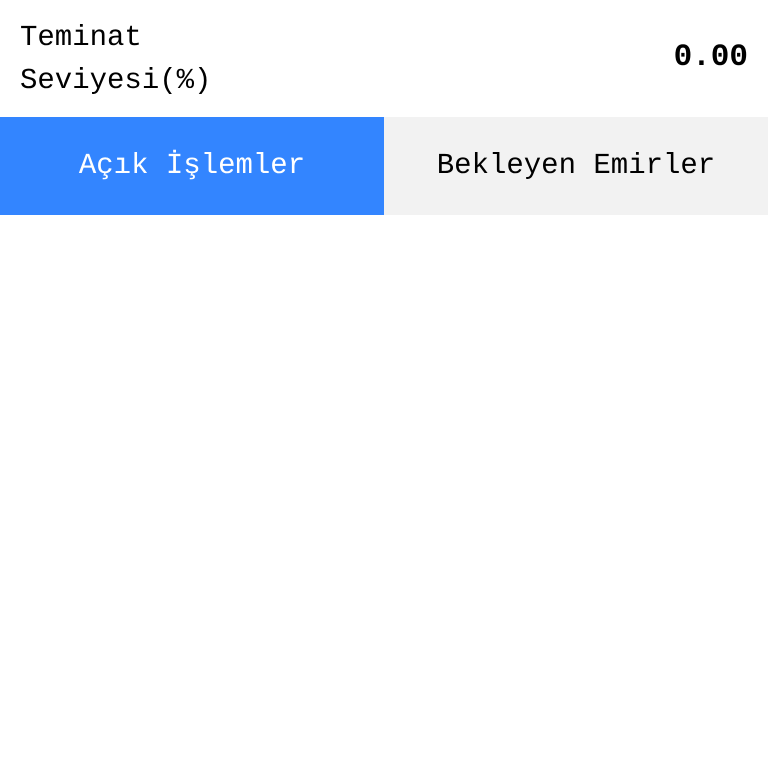 This screenshot has height=768, width=768. Describe the element at coordinates (576, 166) in the screenshot. I see `tab: Bekleyen Emirler` at that location.